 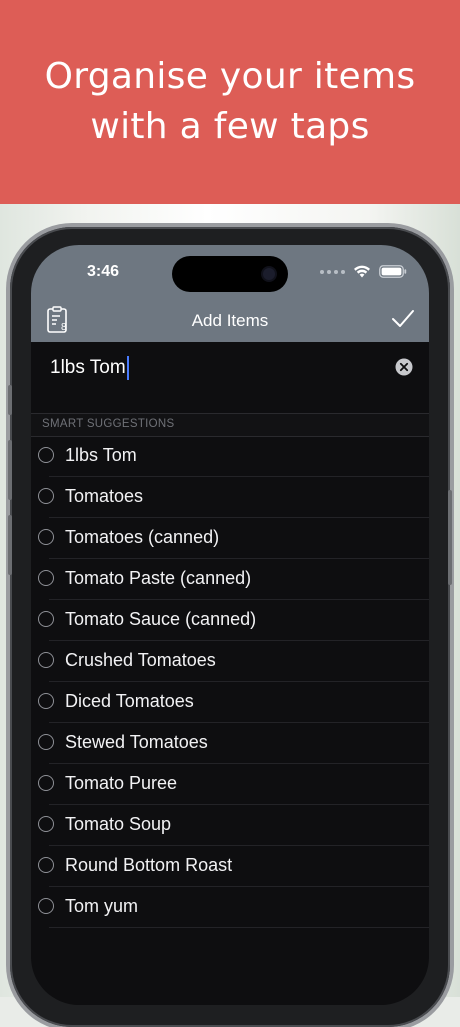 What do you see at coordinates (230, 661) in the screenshot?
I see `suggestion-item: Crushed Tomatoes` at bounding box center [230, 661].